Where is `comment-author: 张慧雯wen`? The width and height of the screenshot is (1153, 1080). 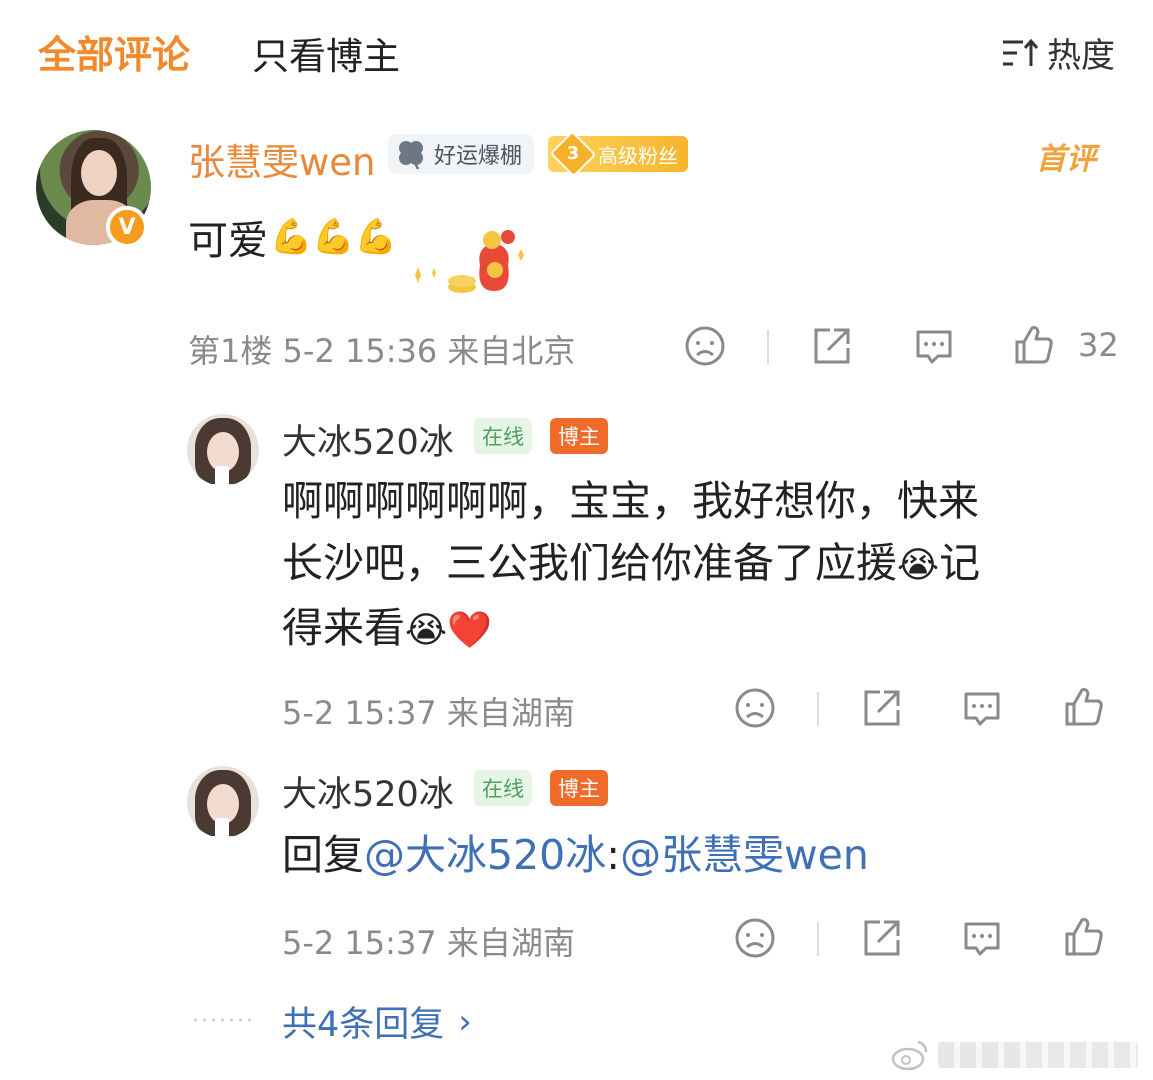 comment-author: 张慧雯wen is located at coordinates (281, 159).